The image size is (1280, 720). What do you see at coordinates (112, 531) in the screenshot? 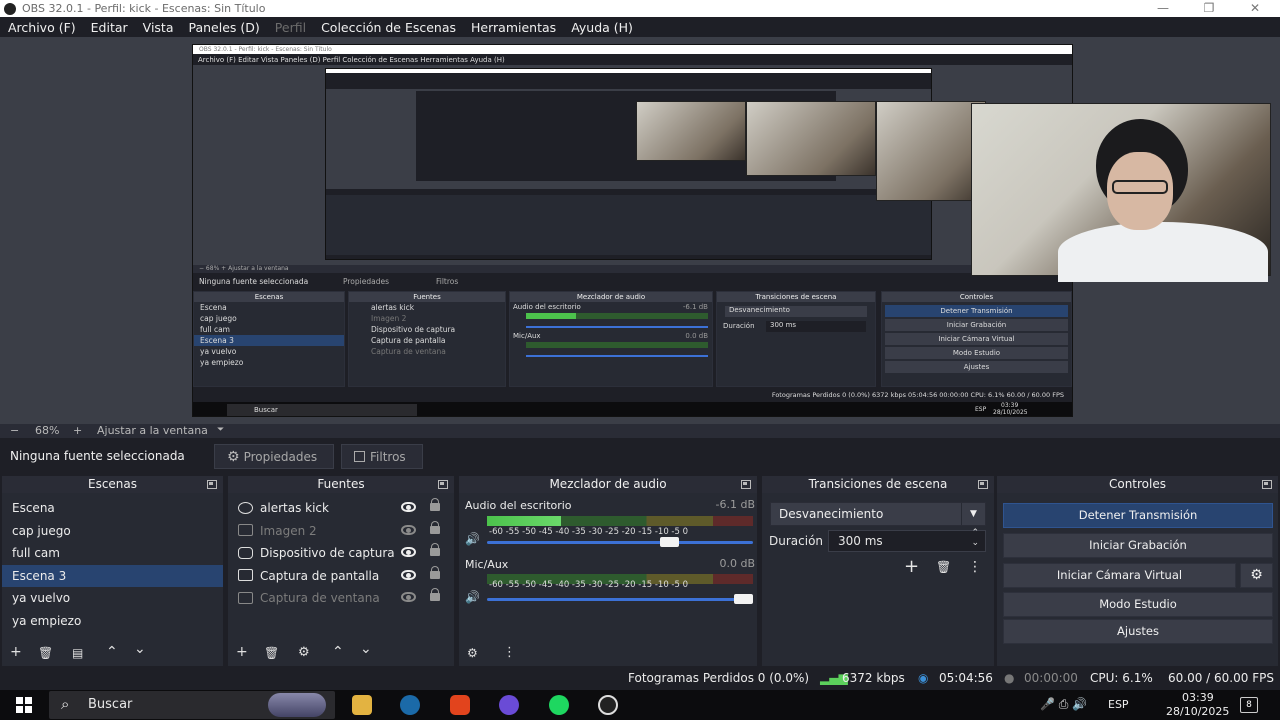
I see `scene-item: cap juego` at bounding box center [112, 531].